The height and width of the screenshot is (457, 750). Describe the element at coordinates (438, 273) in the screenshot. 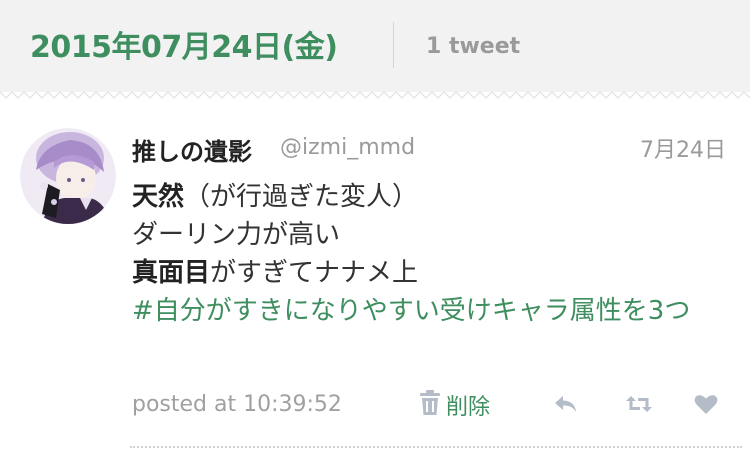

I see `tweet-line-3: 真面目がすぎてナナメ上` at that location.